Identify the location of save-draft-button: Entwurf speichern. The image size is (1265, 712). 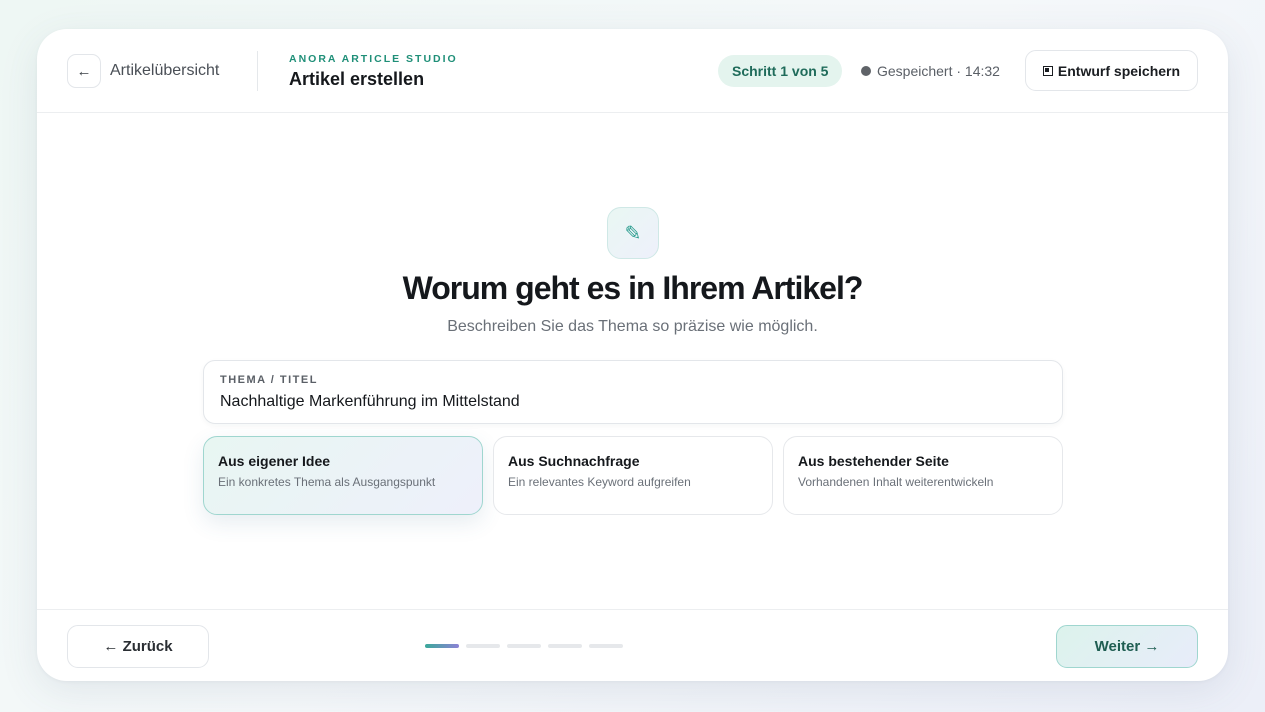
(1111, 70).